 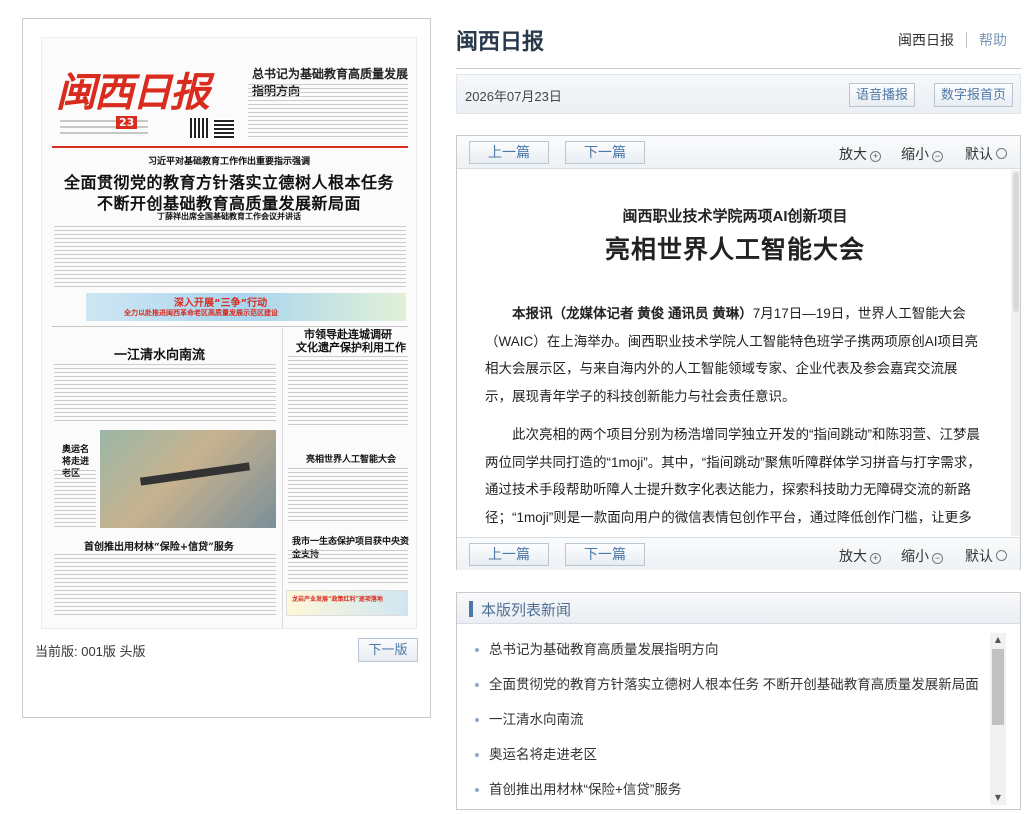 What do you see at coordinates (513, 96) in the screenshot?
I see `issue-date: 2026年07月23日` at bounding box center [513, 96].